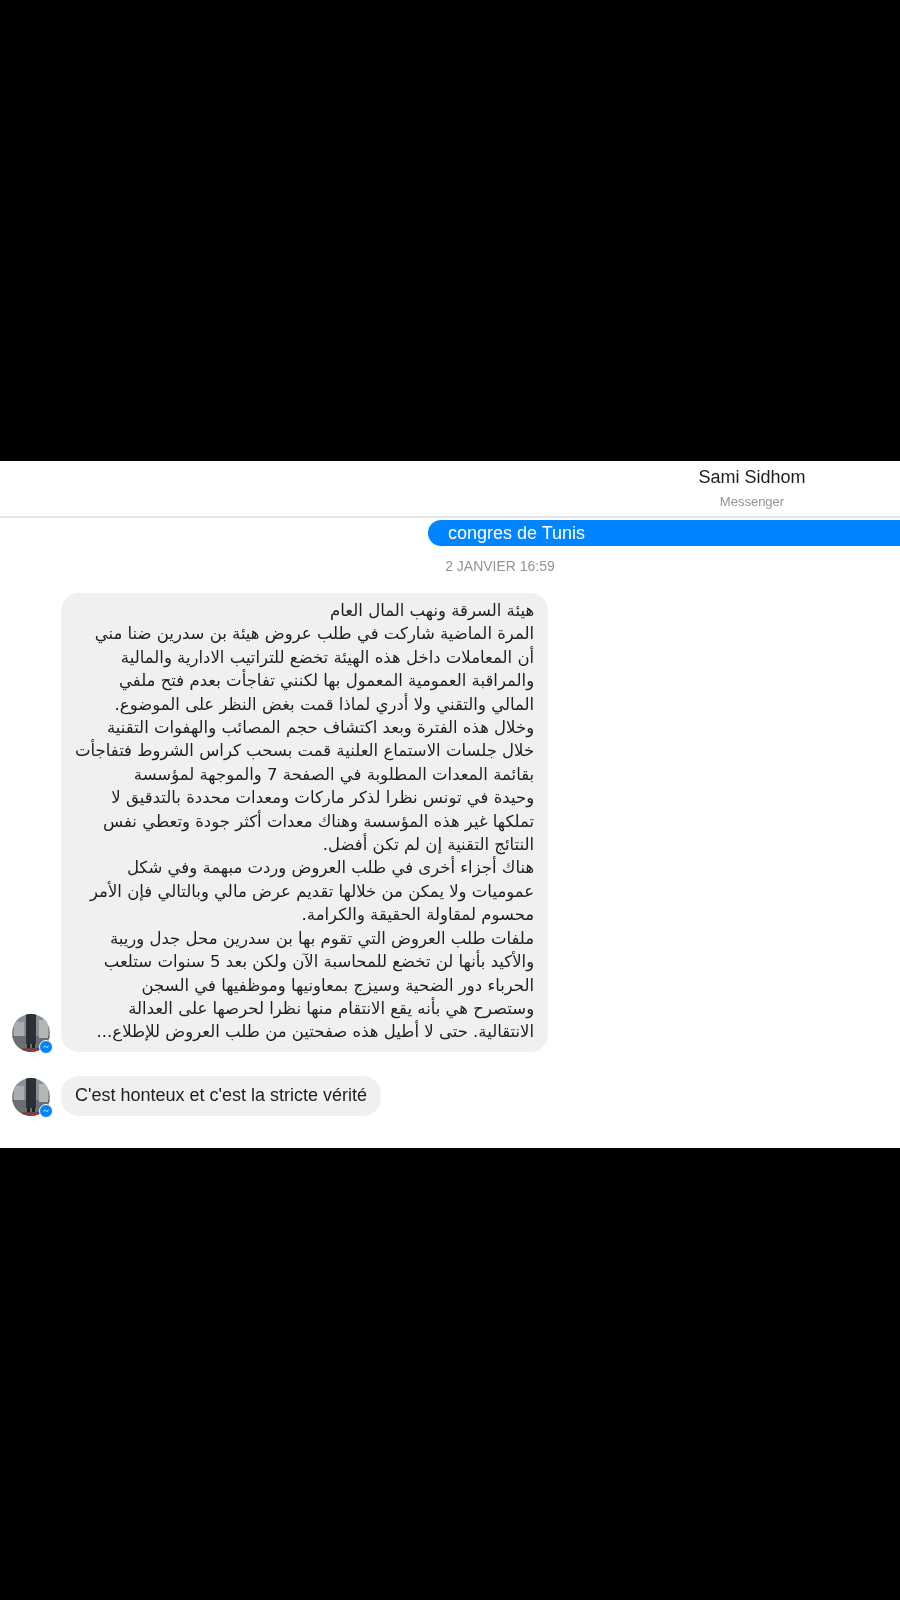 This screenshot has width=900, height=1600. Describe the element at coordinates (517, 533) in the screenshot. I see `message-text: congres de Tunis` at that location.